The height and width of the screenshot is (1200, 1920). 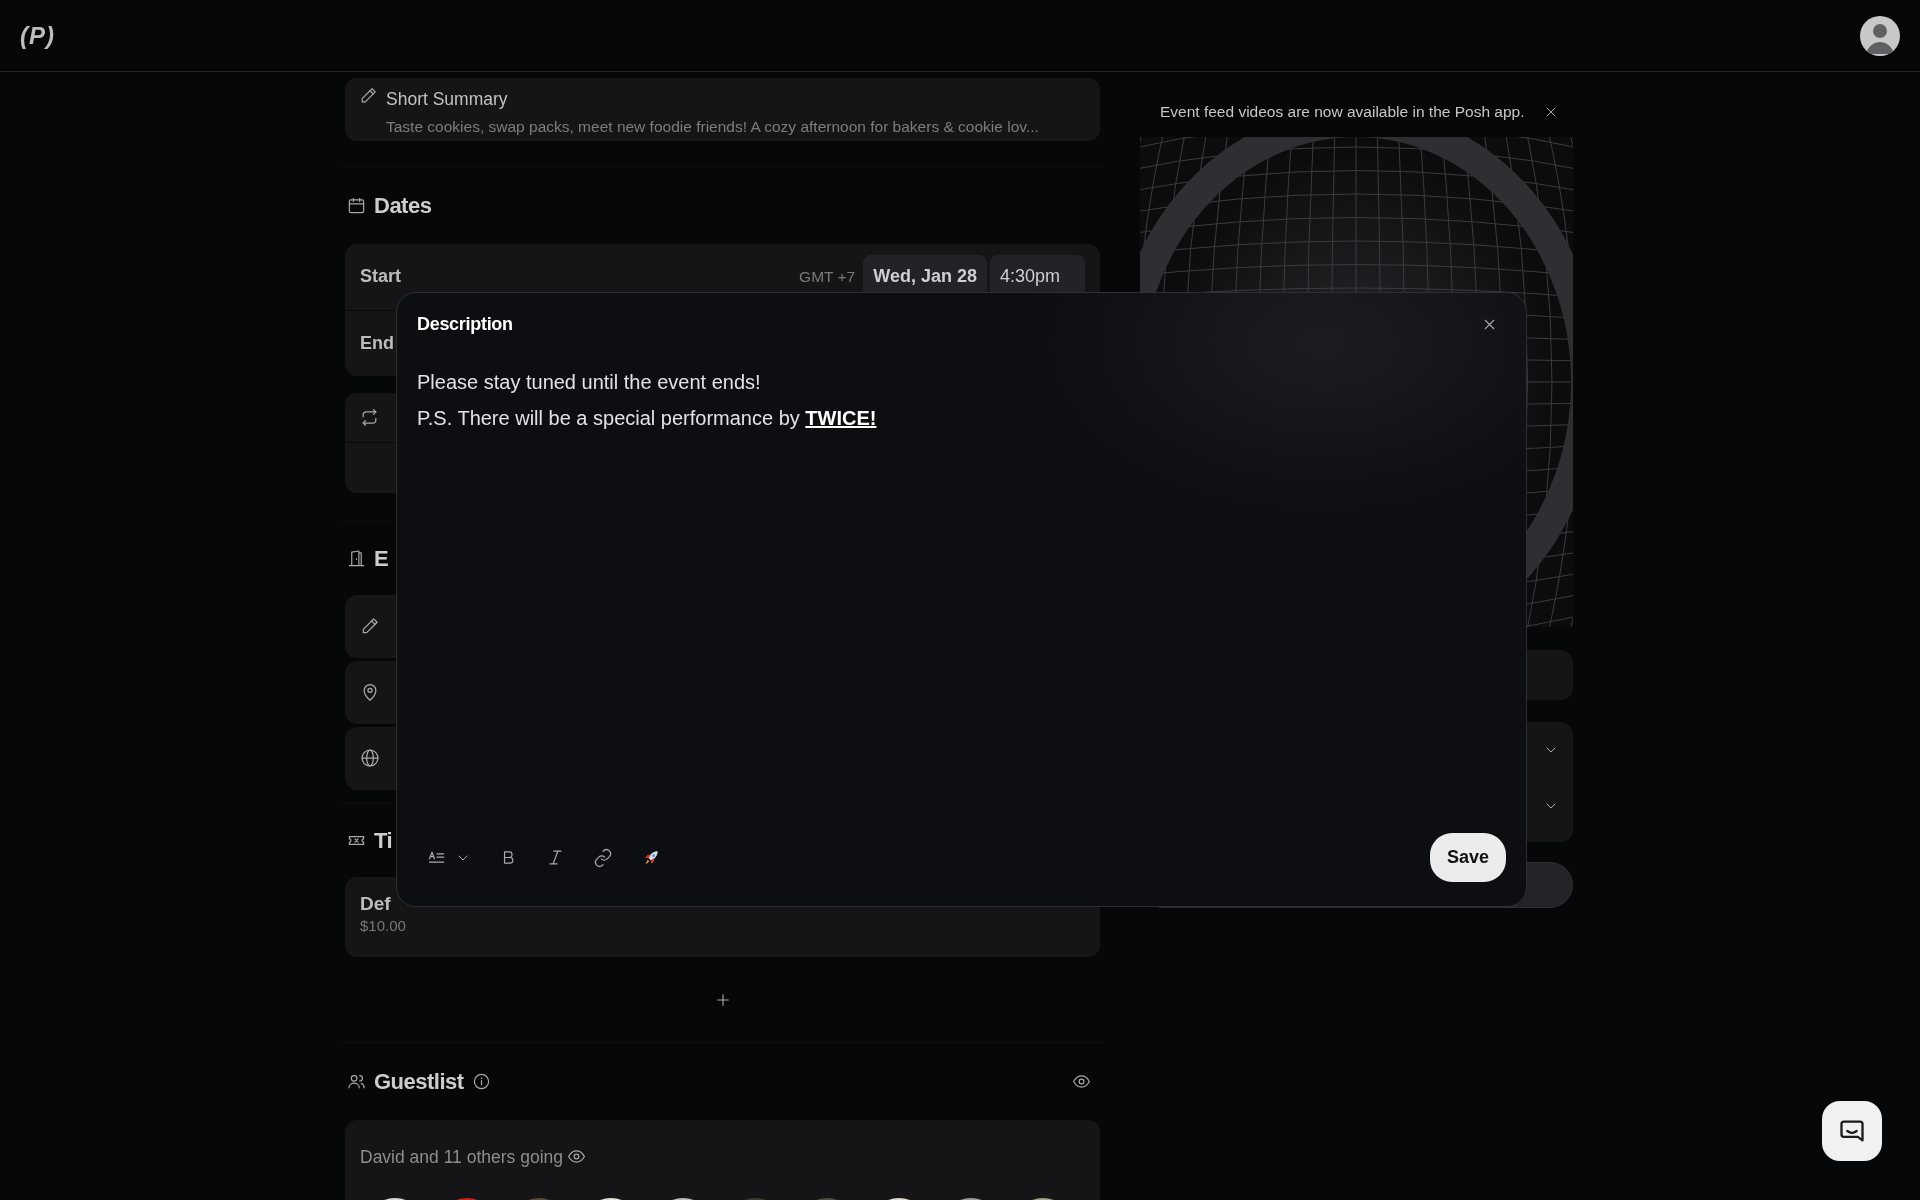 What do you see at coordinates (1467, 857) in the screenshot?
I see `save-button: Save` at bounding box center [1467, 857].